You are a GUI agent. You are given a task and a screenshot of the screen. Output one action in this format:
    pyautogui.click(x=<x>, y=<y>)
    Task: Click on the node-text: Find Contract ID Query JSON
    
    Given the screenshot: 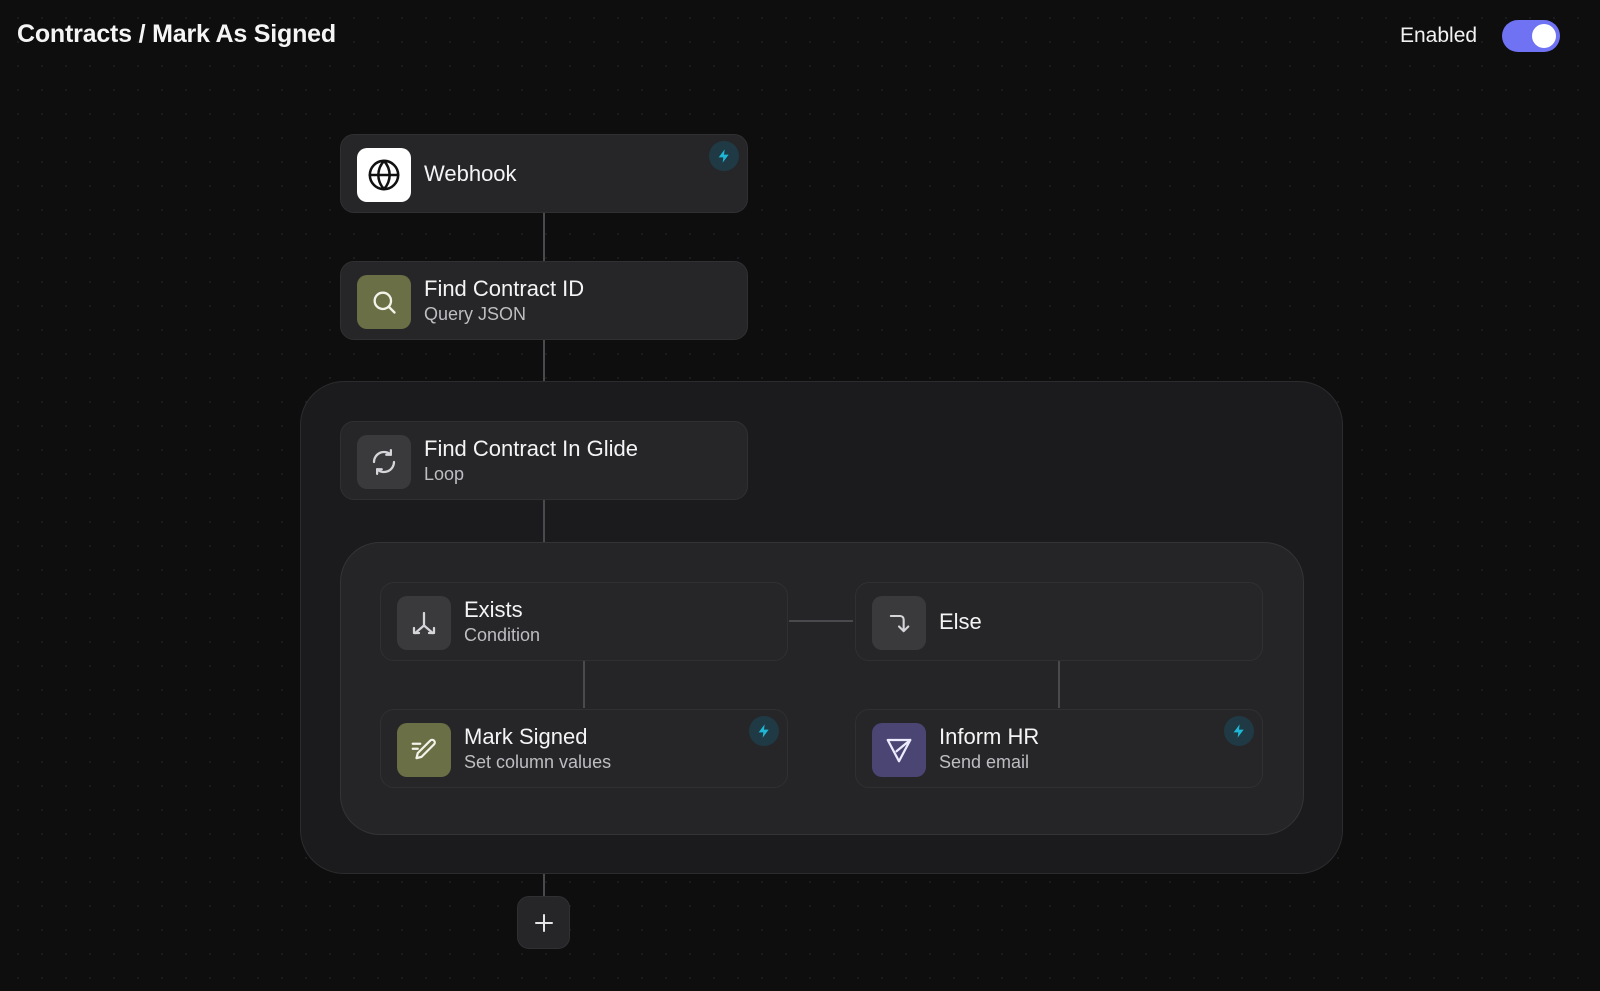 What is the action you would take?
    pyautogui.click(x=504, y=300)
    